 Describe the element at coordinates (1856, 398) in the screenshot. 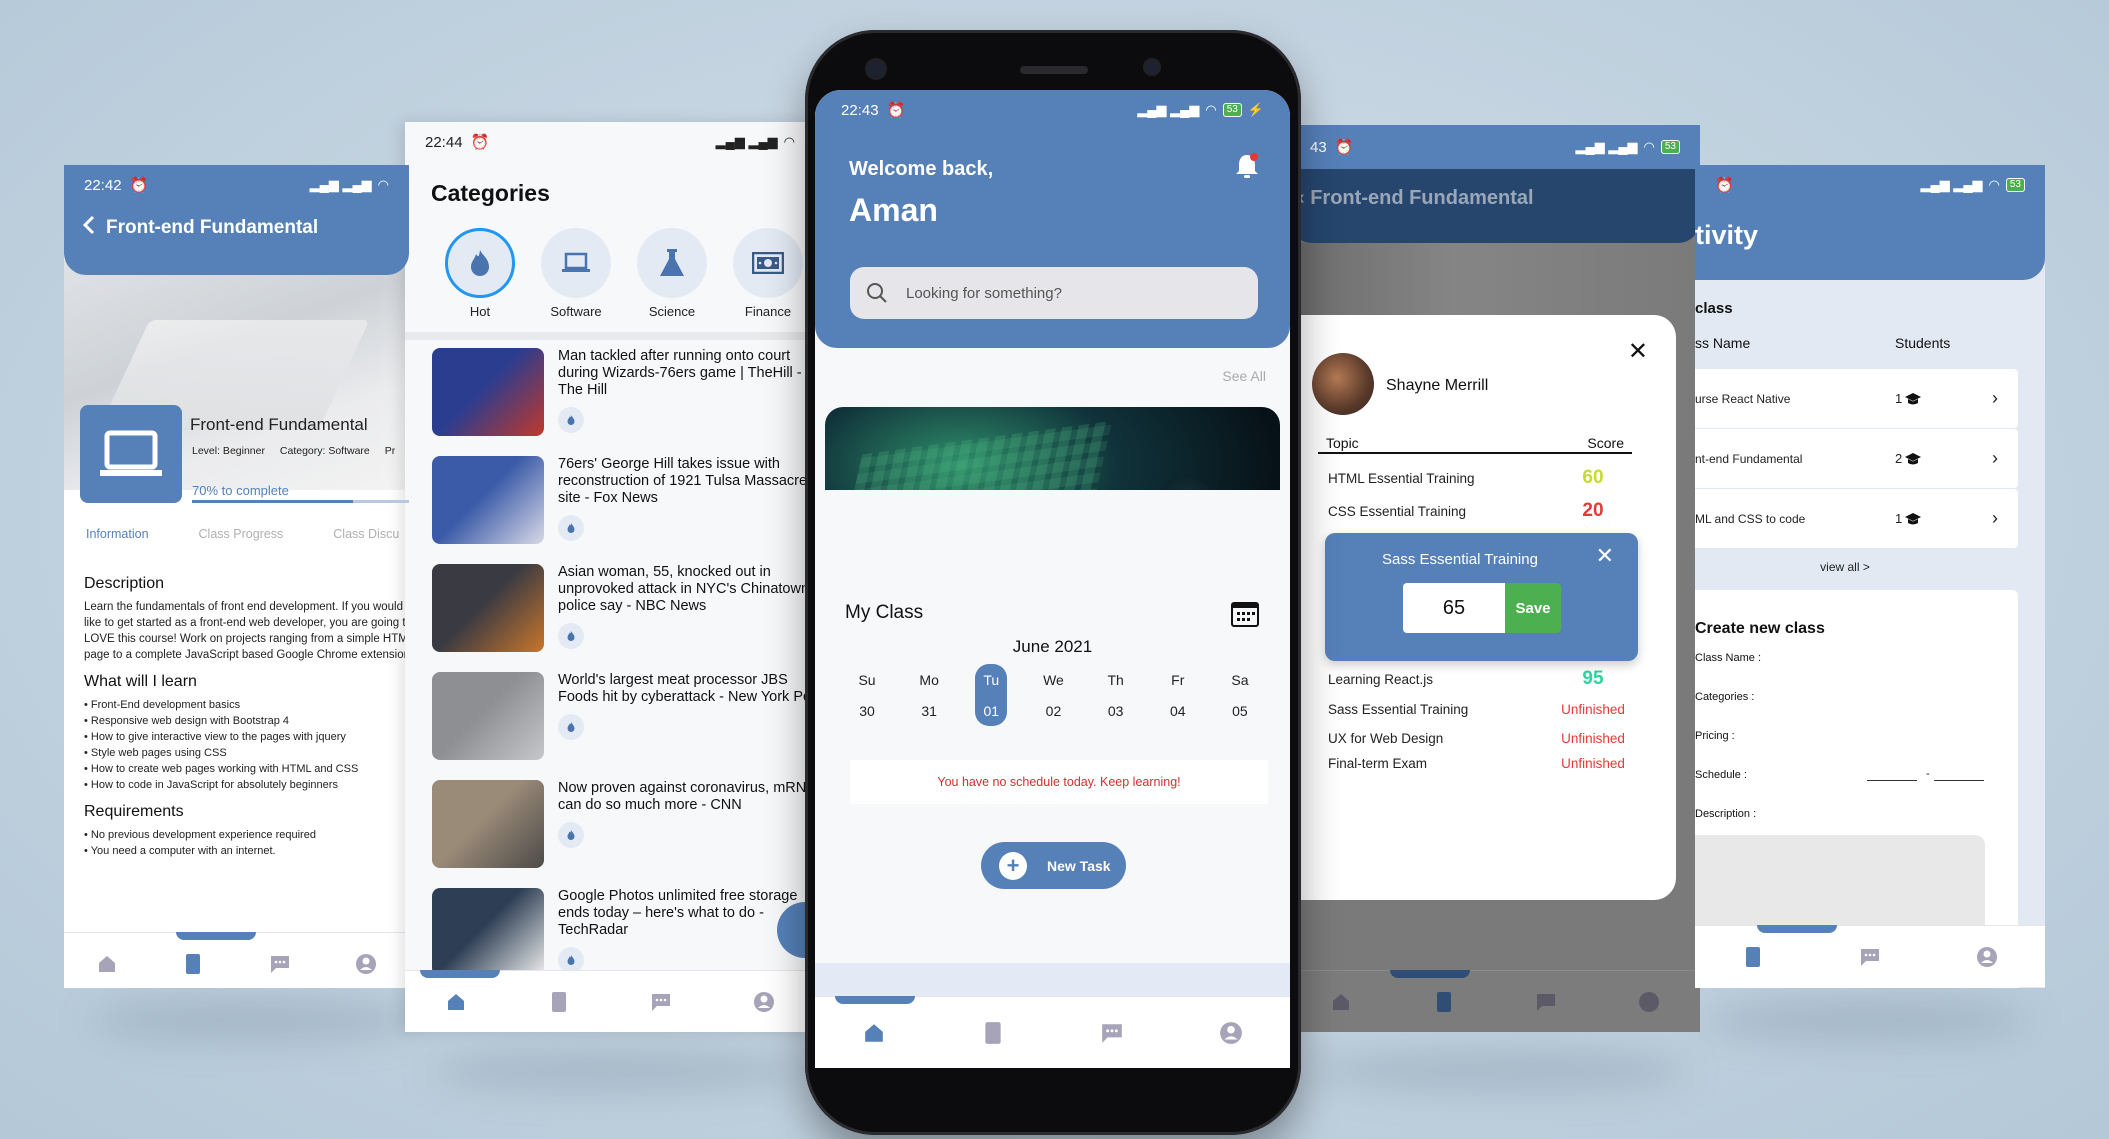

I see `class-row: urse React Native 1 ›` at that location.